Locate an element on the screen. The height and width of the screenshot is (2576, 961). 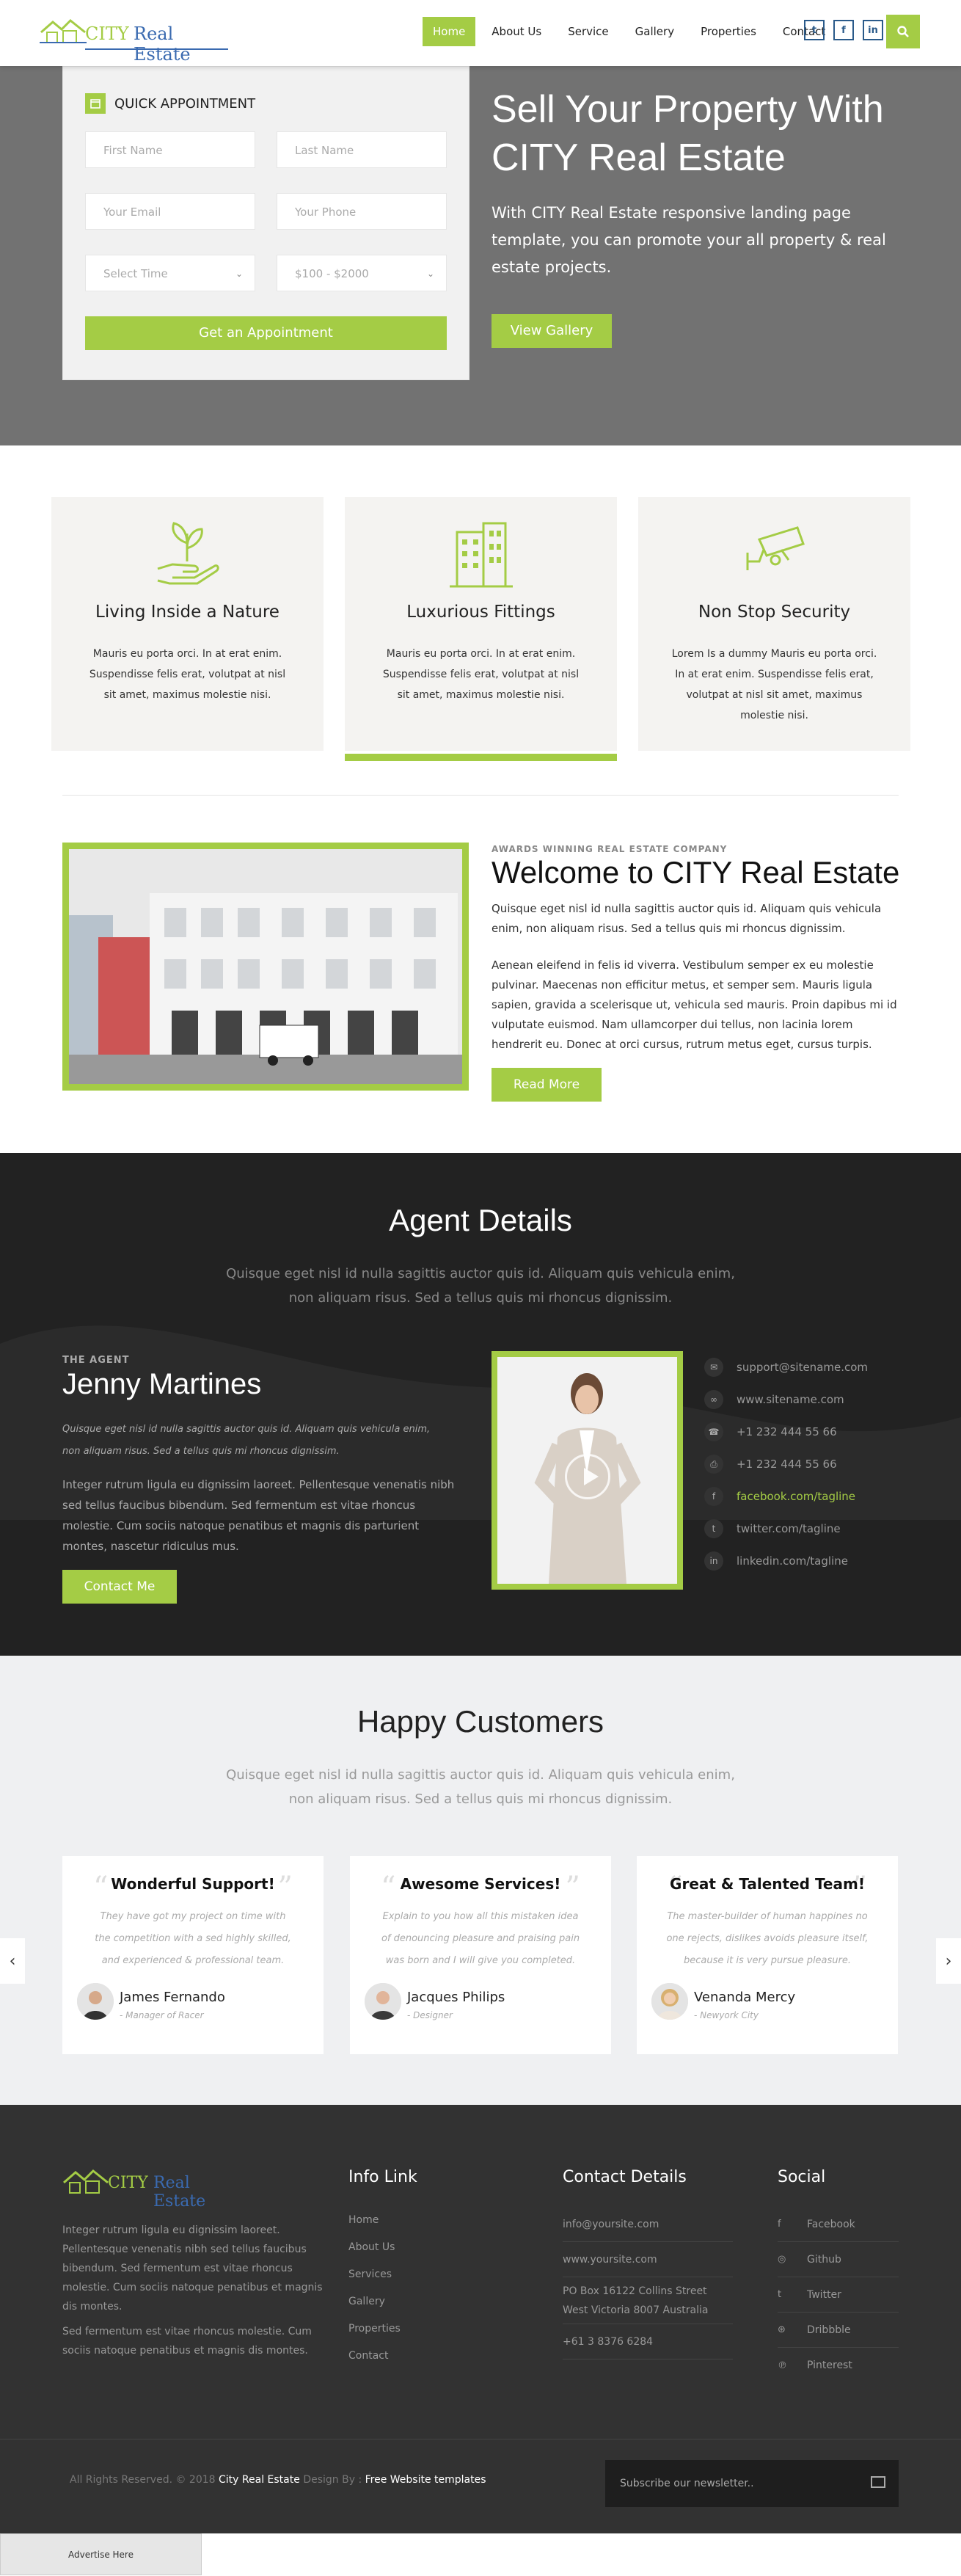
footer-social-pinterest: ℗ Pinterest is located at coordinates (839, 2365).